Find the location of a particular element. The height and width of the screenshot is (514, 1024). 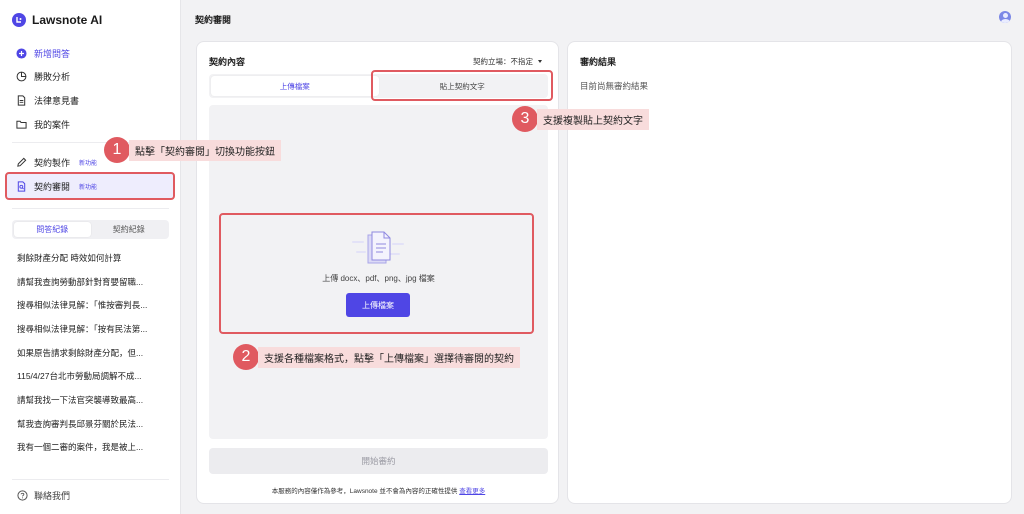

top-bar: 契約審閱 is located at coordinates (603, 17).